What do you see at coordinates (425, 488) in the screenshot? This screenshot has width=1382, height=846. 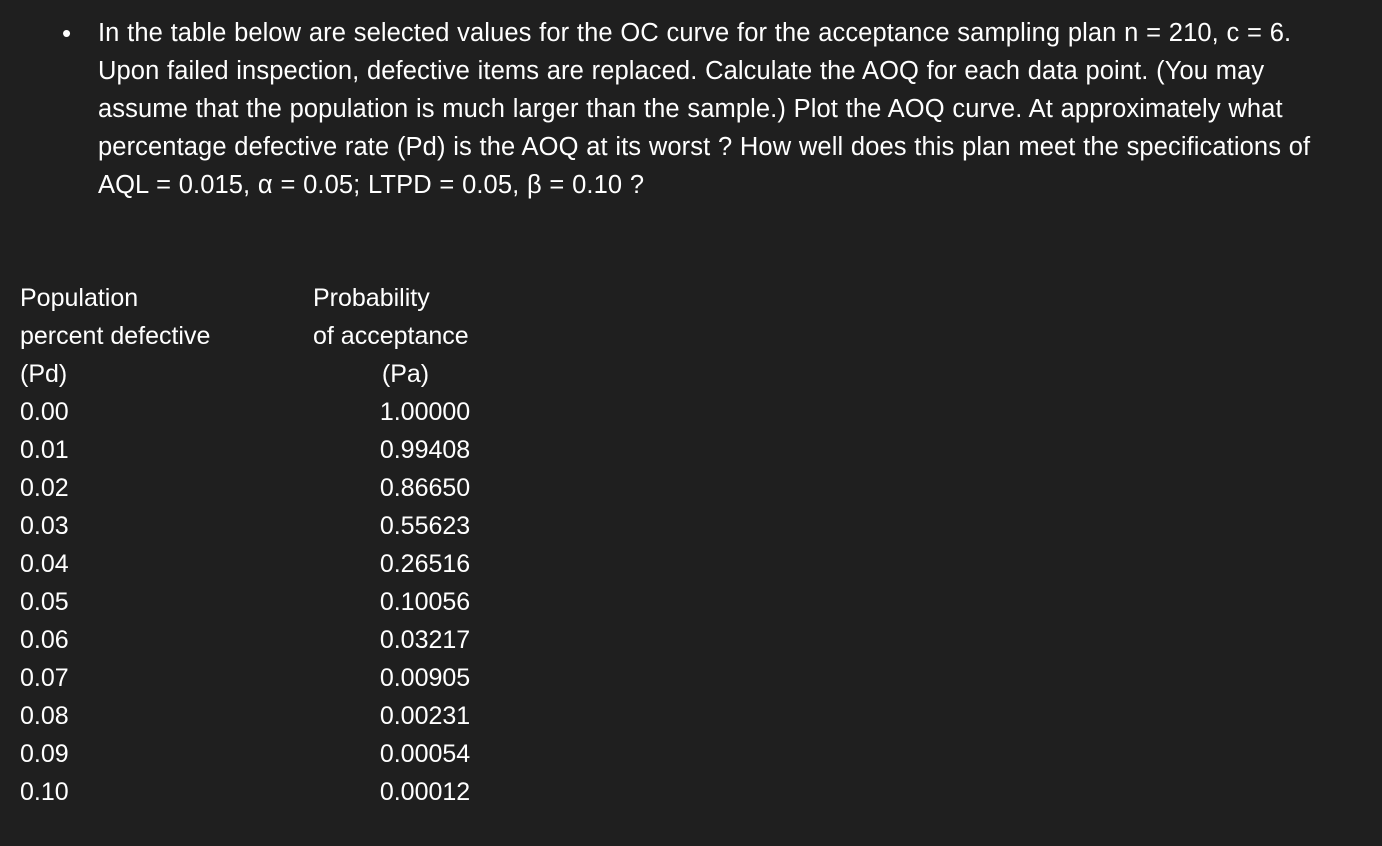 I see `cell-pa: 0.86650` at bounding box center [425, 488].